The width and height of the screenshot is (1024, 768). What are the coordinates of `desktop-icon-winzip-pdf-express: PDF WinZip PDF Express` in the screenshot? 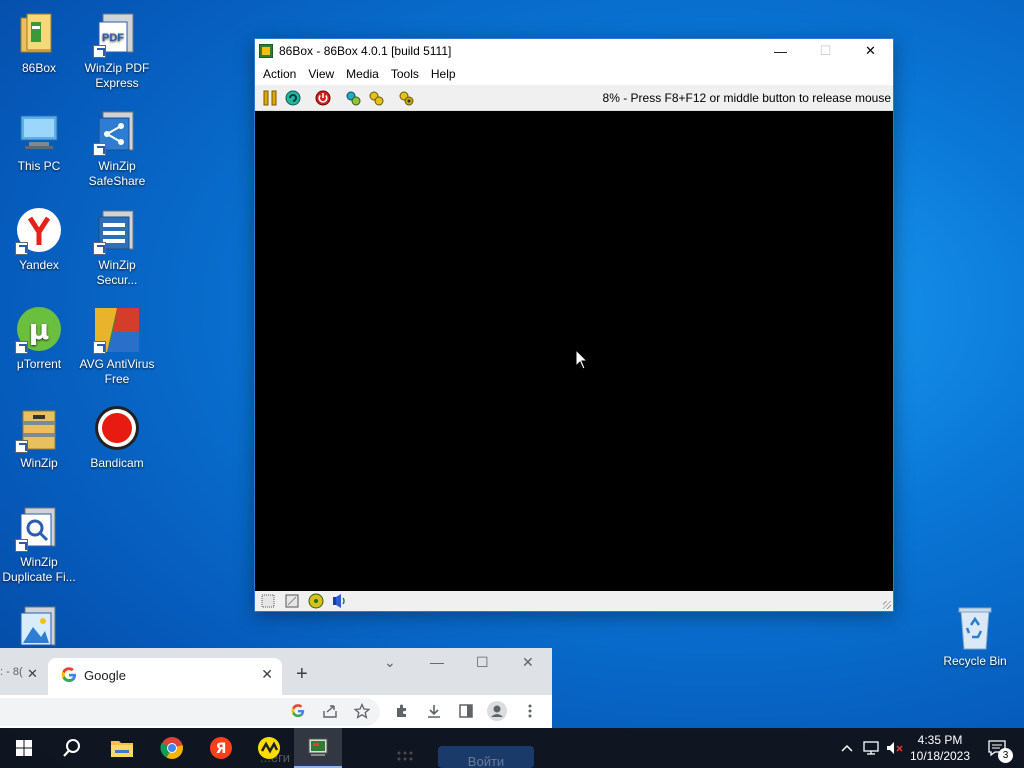 It's located at (117, 50).